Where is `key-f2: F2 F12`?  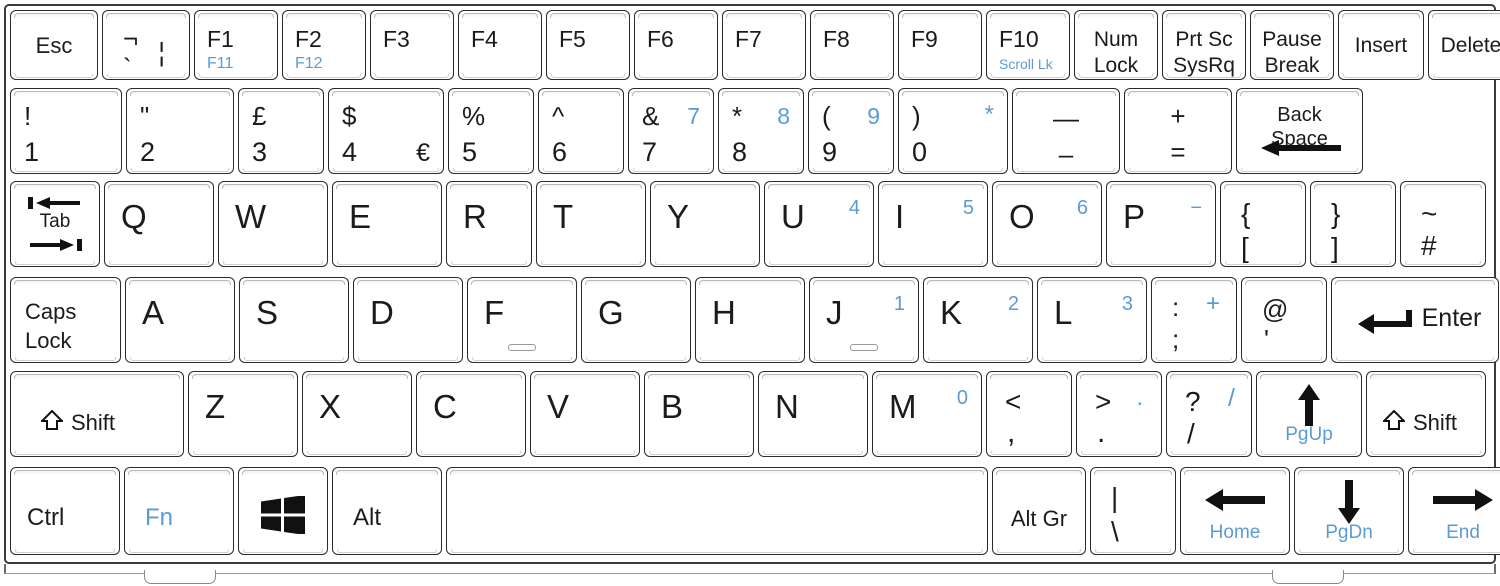
key-f2: F2 F12 is located at coordinates (324, 45).